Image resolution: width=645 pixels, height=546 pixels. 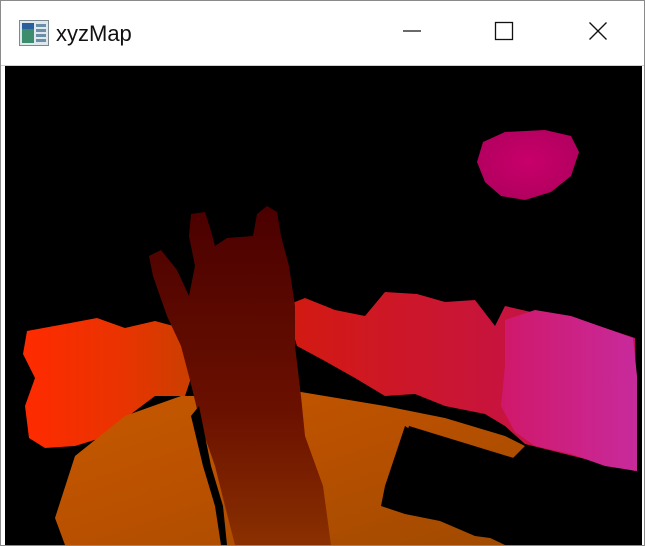 I want to click on minimize-icon, so click(x=412, y=33).